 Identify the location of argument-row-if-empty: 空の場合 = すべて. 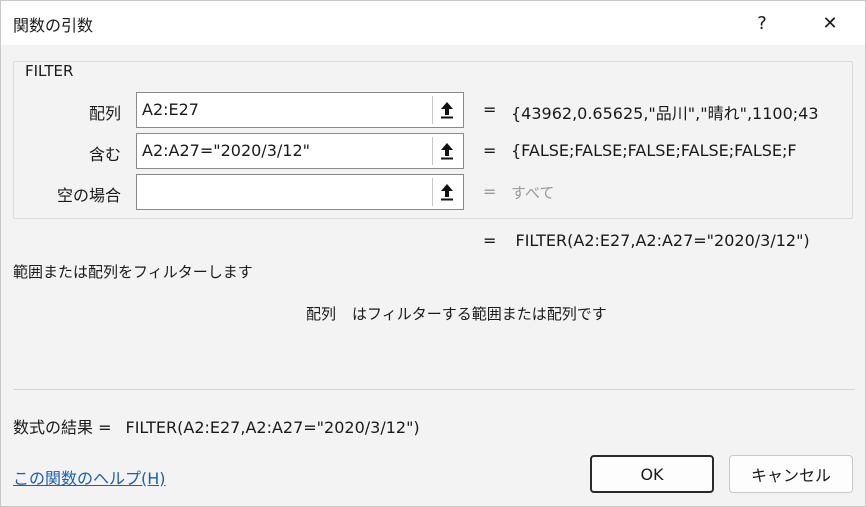
(433, 192).